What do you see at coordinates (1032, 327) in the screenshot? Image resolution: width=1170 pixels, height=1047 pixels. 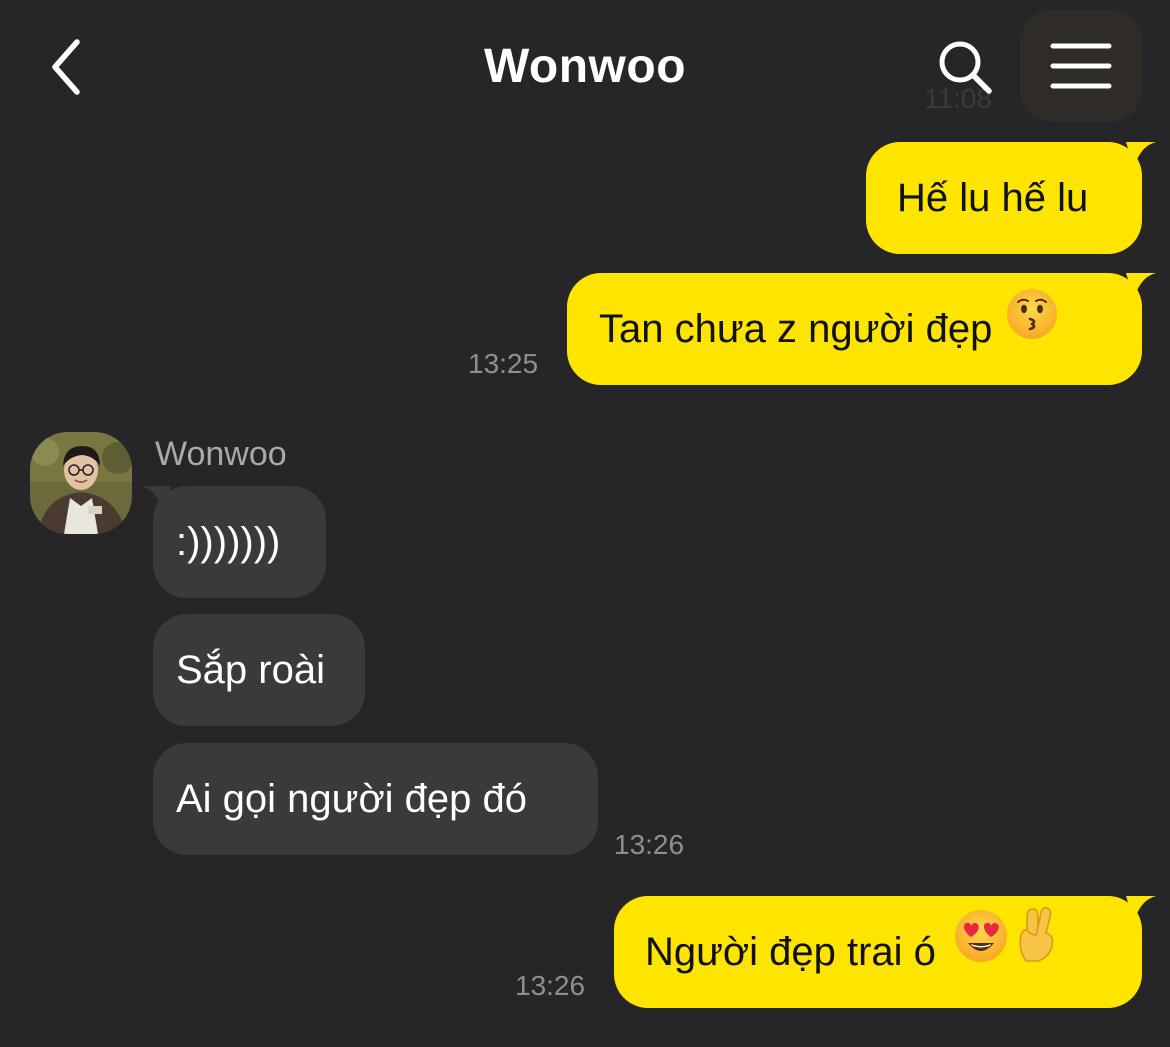 I see `kissing-face-icon` at bounding box center [1032, 327].